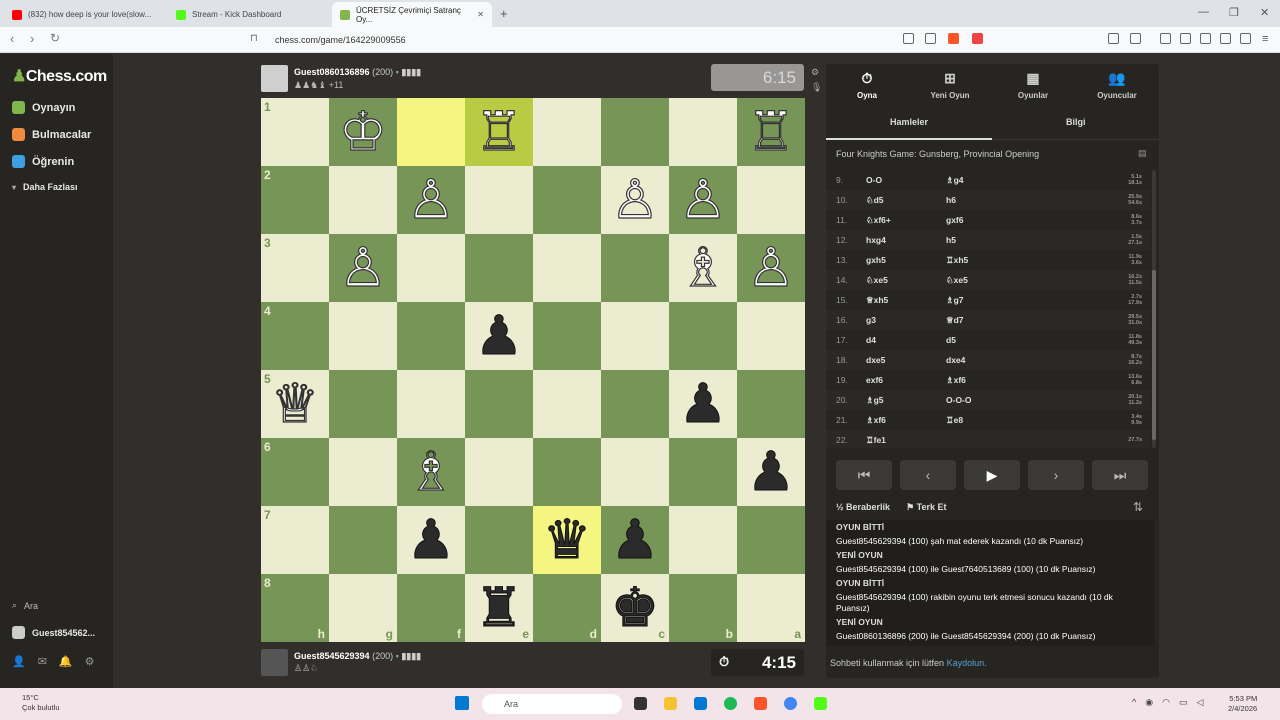 This screenshot has height=720, width=1280. I want to click on sidebar-item-learn: Öğrenin, so click(43, 161).